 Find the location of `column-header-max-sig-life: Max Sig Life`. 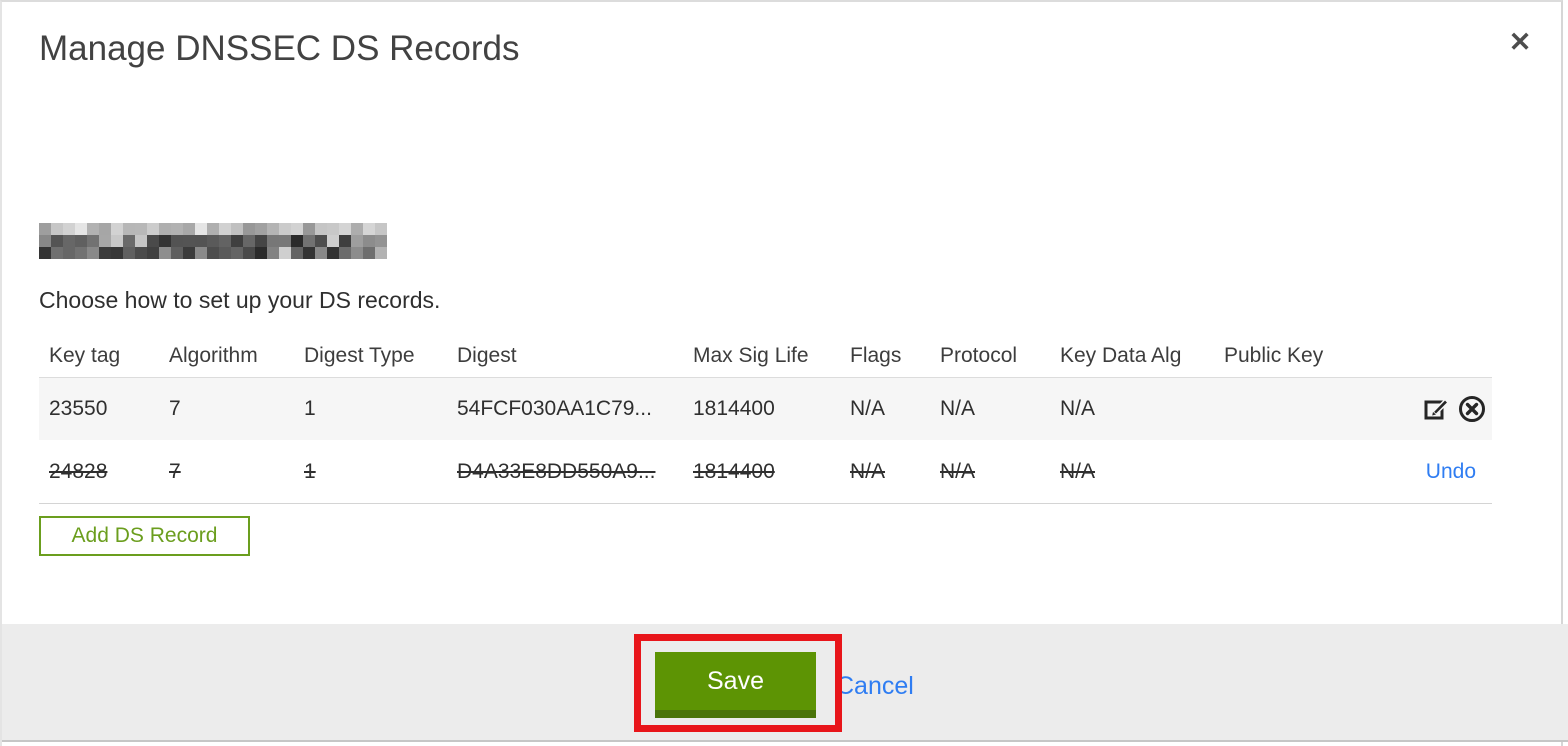

column-header-max-sig-life: Max Sig Life is located at coordinates (751, 355).